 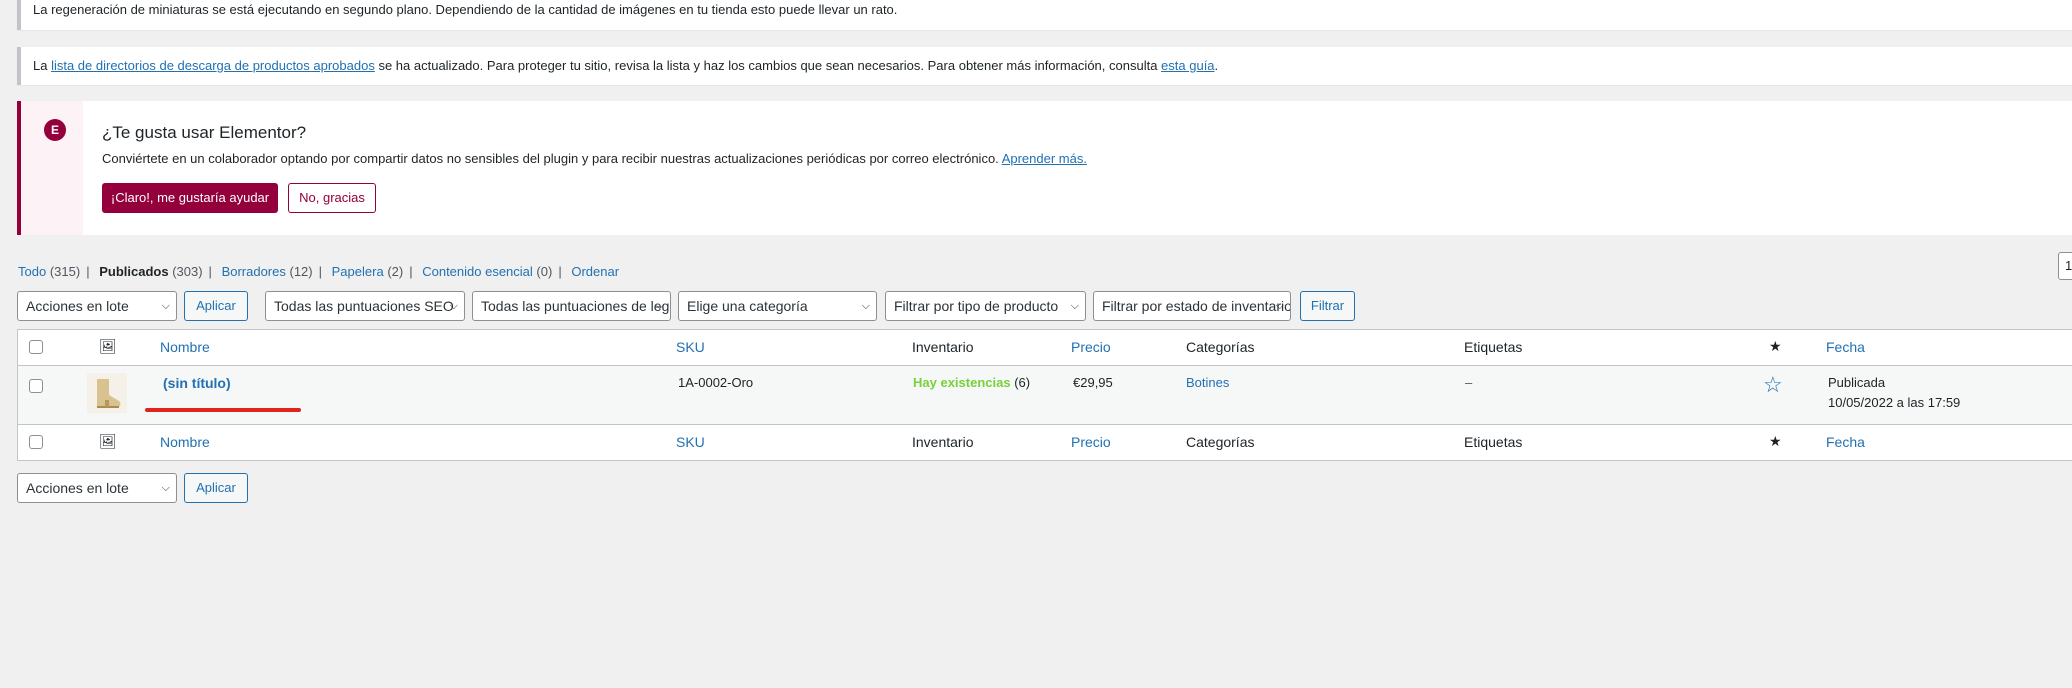 I want to click on footer-column-name: Nombre, so click(x=185, y=442).